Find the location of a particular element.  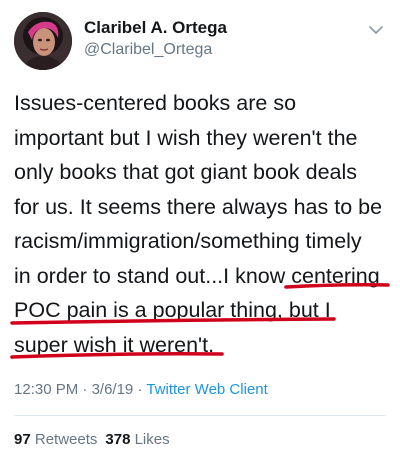

user-handle: @Claribel_Ortega is located at coordinates (155, 50).